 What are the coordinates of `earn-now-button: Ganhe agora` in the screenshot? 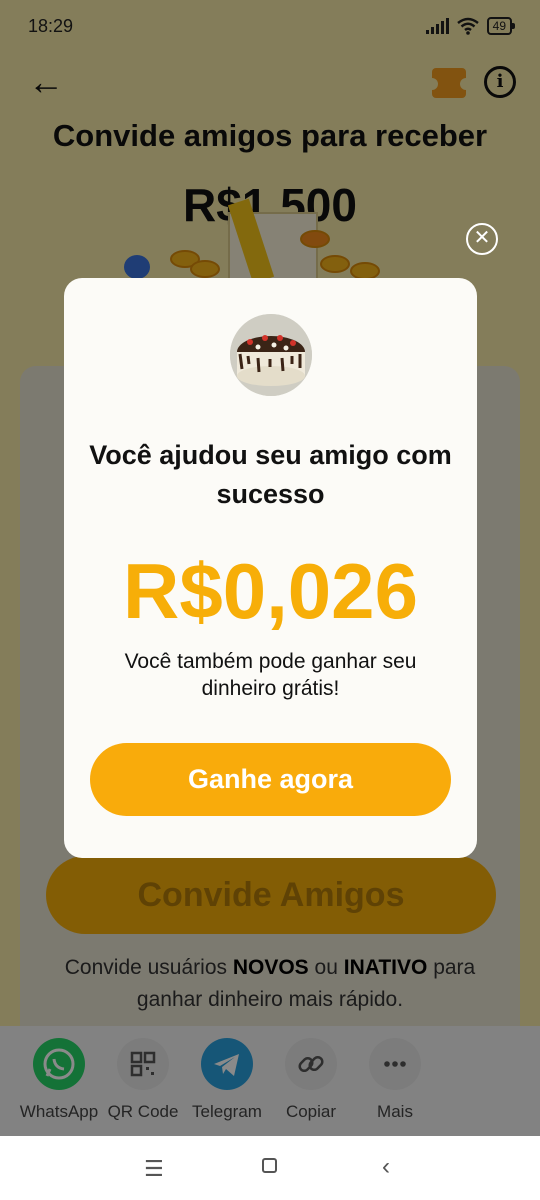 It's located at (270, 779).